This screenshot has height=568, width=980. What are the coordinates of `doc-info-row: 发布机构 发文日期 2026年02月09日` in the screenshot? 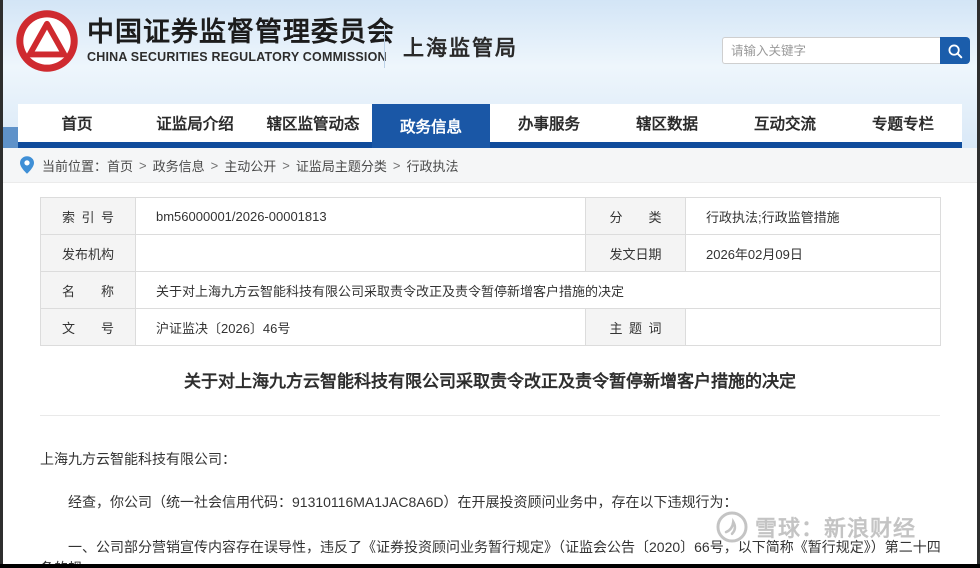 It's located at (490, 253).